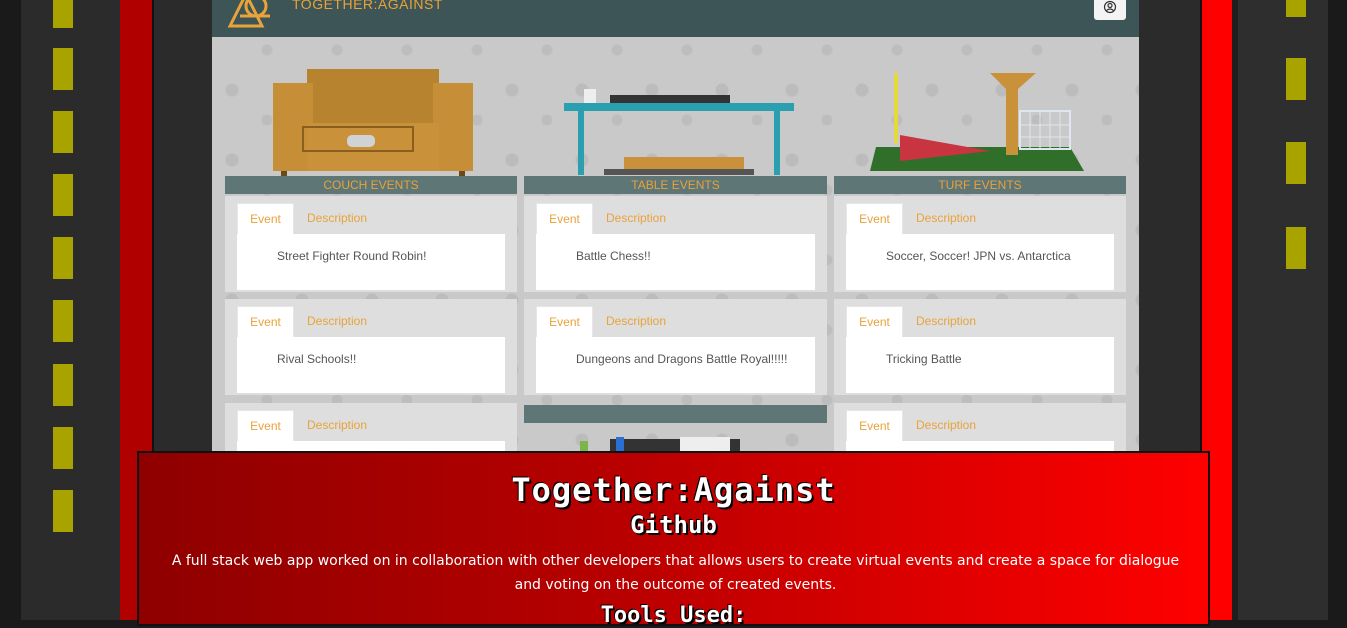  I want to click on app-navbar: TOGETHER:AGAINST, so click(675, 18).